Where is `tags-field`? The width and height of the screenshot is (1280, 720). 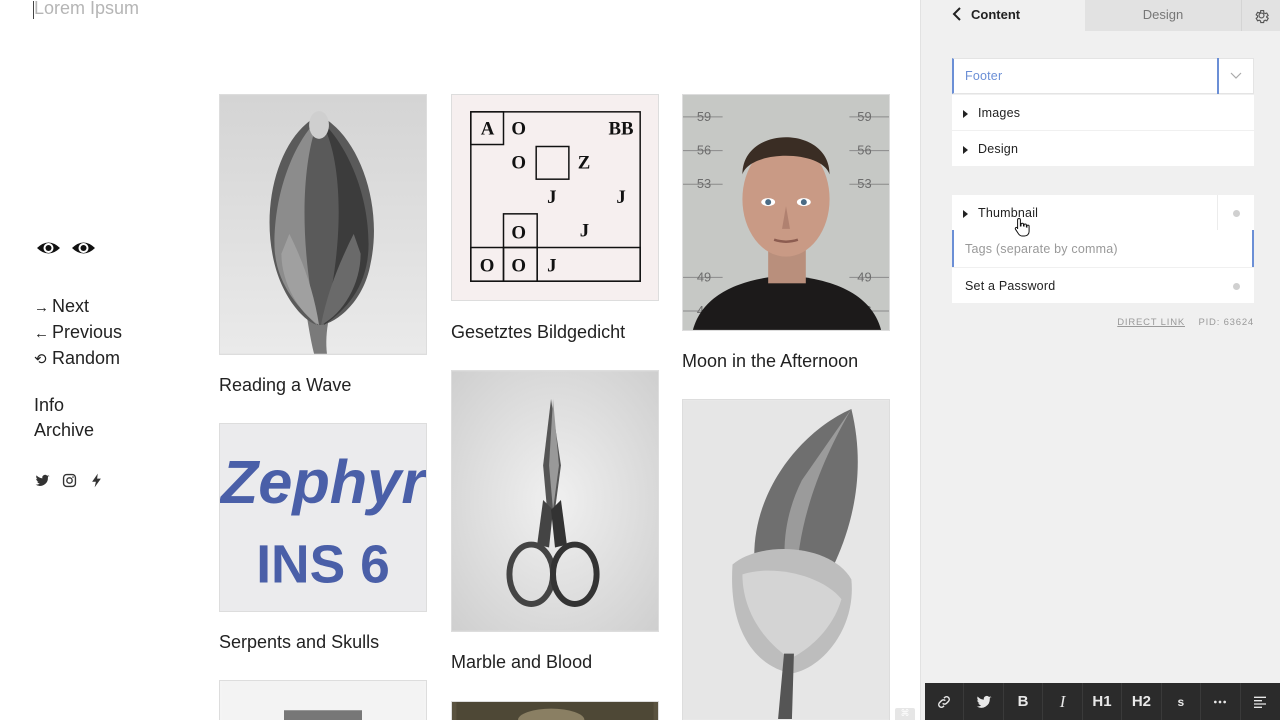
tags-field is located at coordinates (1103, 248).